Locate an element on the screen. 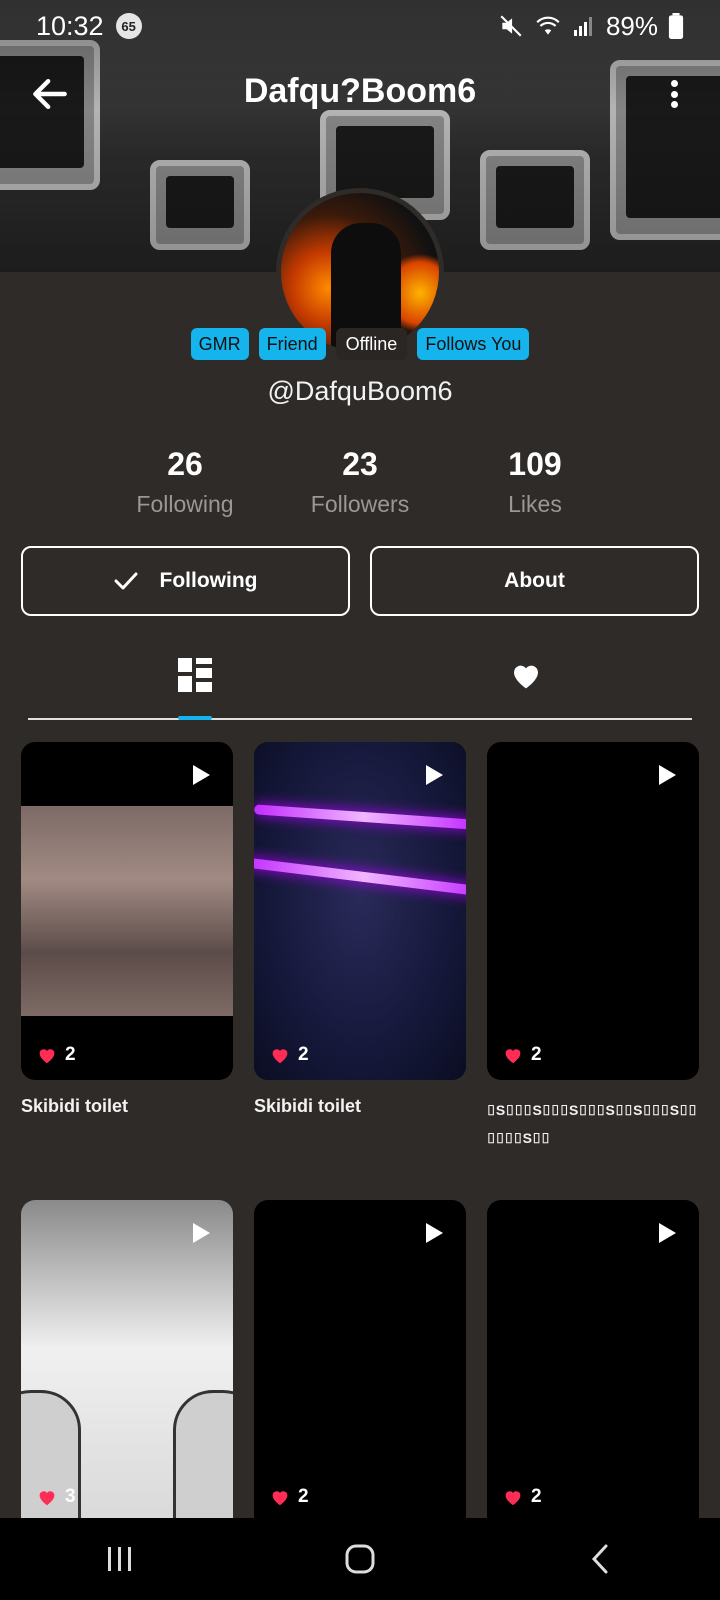  status-bar: 10:32 65 89% is located at coordinates (360, 26).